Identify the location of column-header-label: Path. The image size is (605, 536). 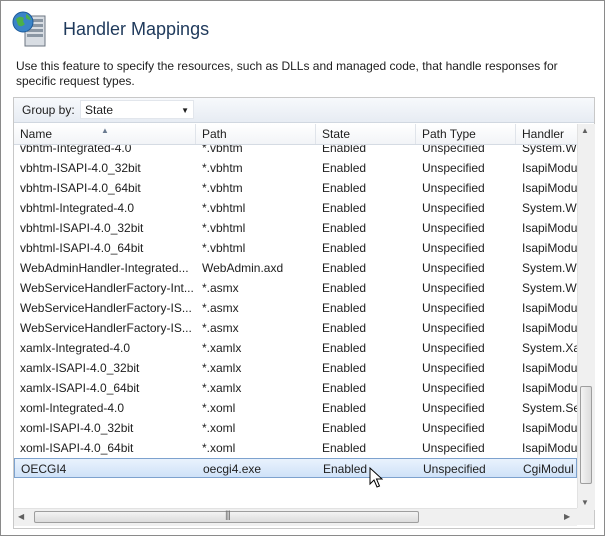
(214, 134).